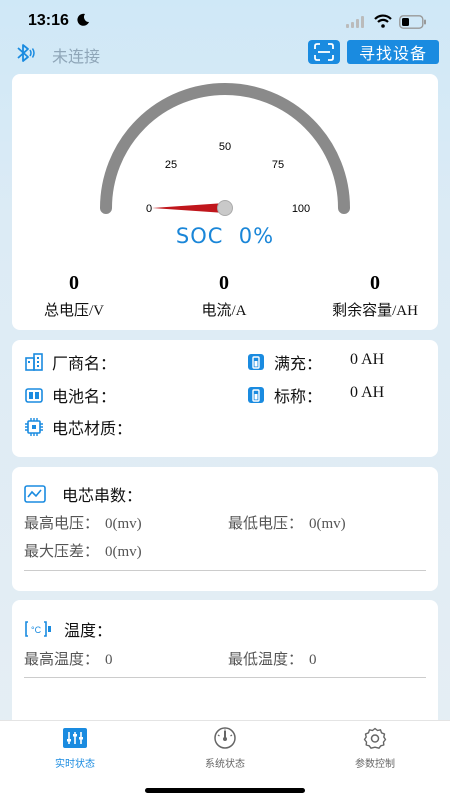 This screenshot has height=800, width=450. I want to click on max-diff-label: 最大压差：, so click(62, 551).